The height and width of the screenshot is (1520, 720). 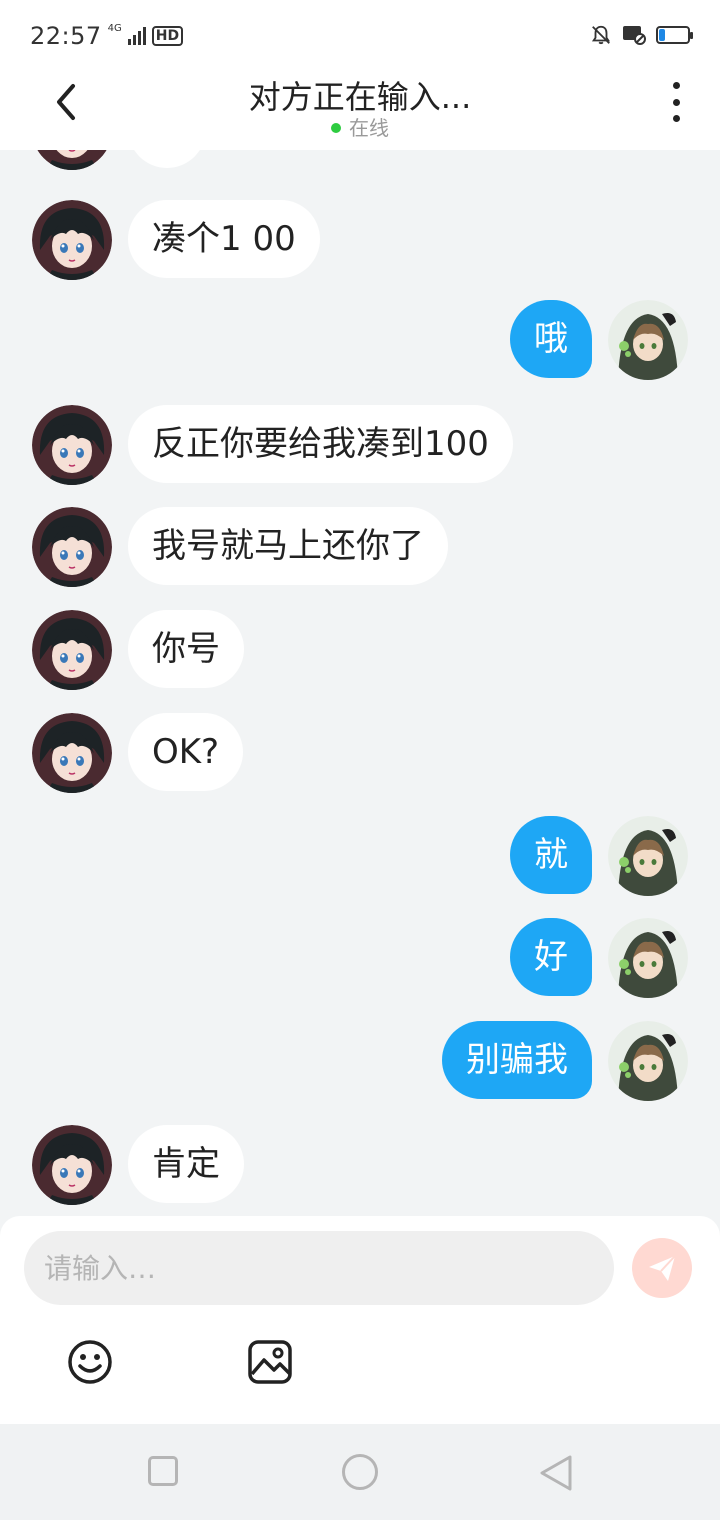 I want to click on more-menu-button, so click(x=676, y=102).